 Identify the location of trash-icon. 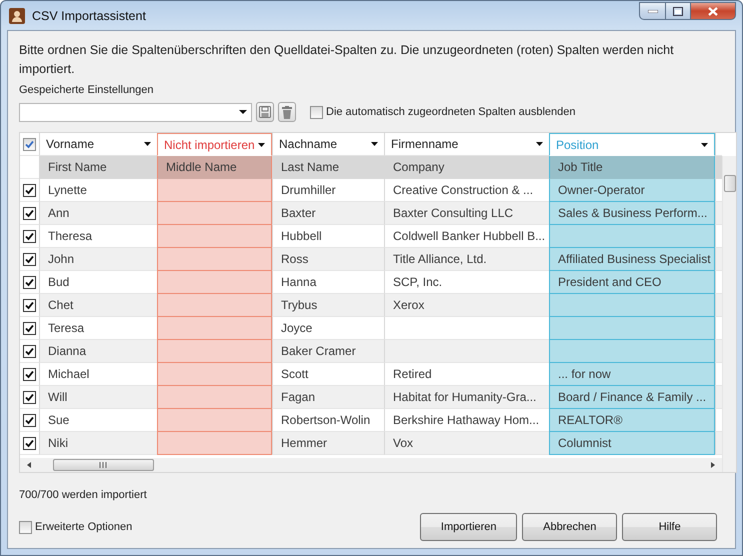
(287, 112).